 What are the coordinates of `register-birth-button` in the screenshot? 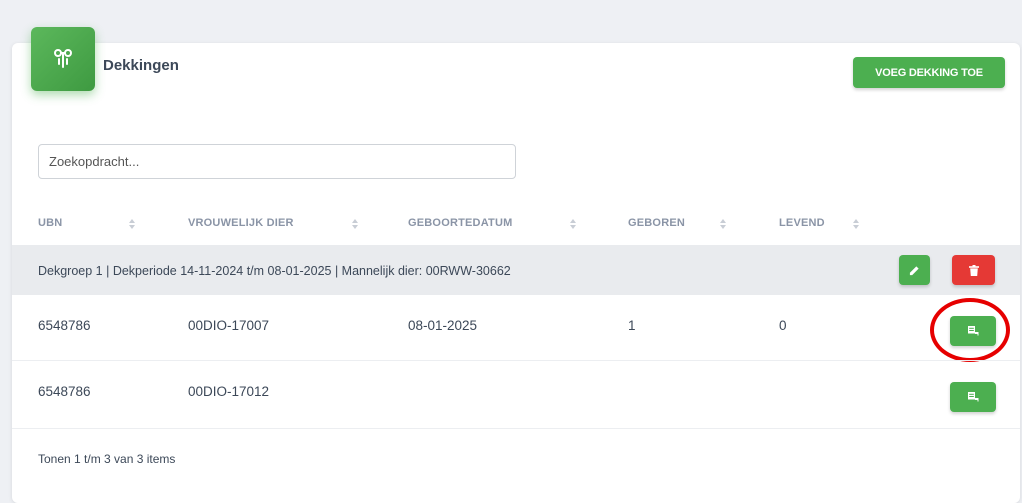 It's located at (973, 397).